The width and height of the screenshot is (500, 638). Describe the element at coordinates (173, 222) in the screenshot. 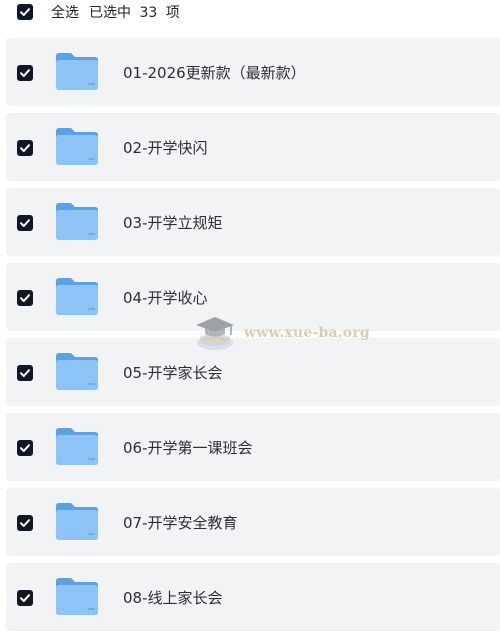

I see `folder-name: 03-开学立规矩` at that location.